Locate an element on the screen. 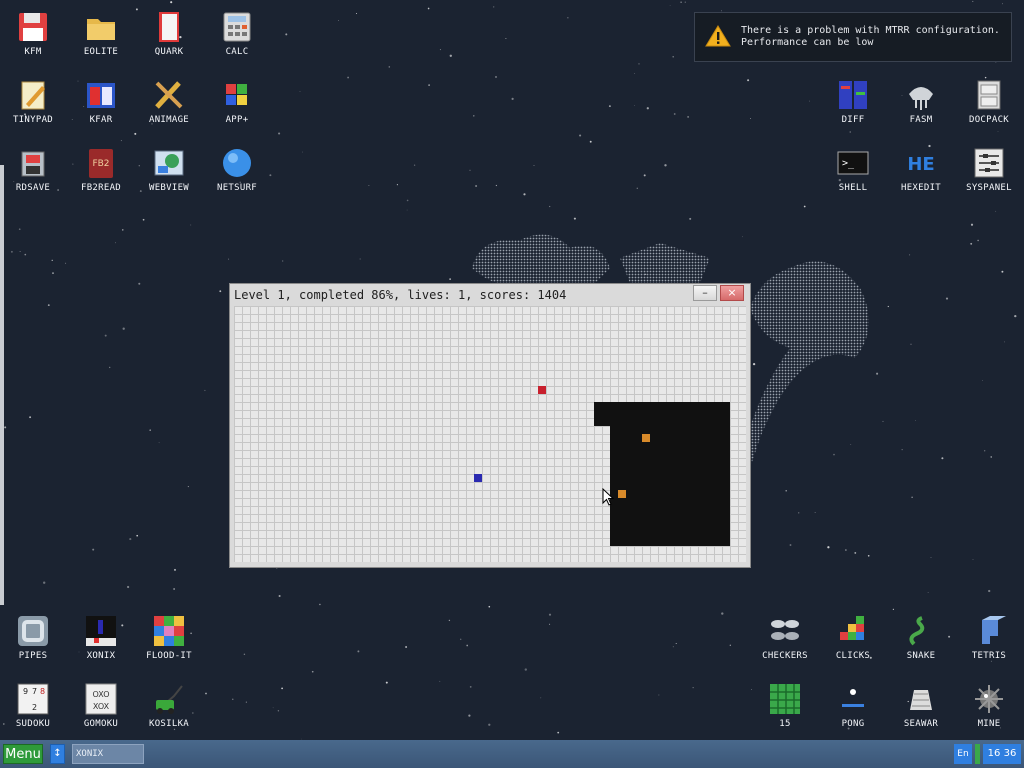  desktop-icon-flood-it: FLOOD-IT is located at coordinates (169, 636).